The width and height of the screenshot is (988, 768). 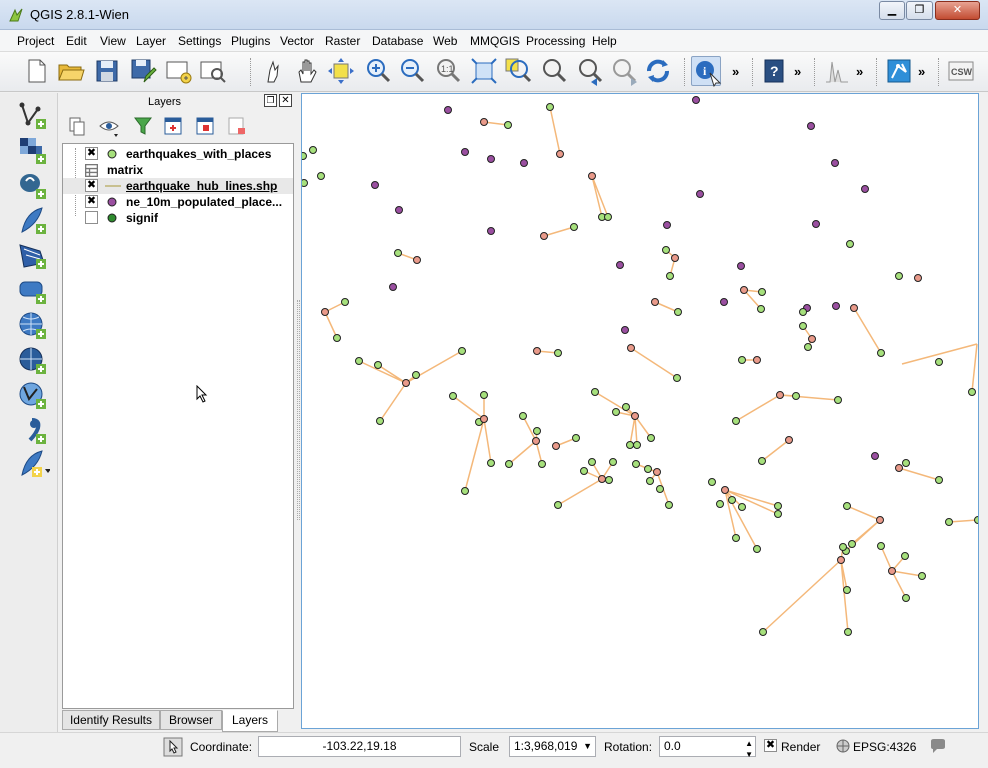 I want to click on window-title: QGIS 2.8.1-Wien, so click(x=79, y=14).